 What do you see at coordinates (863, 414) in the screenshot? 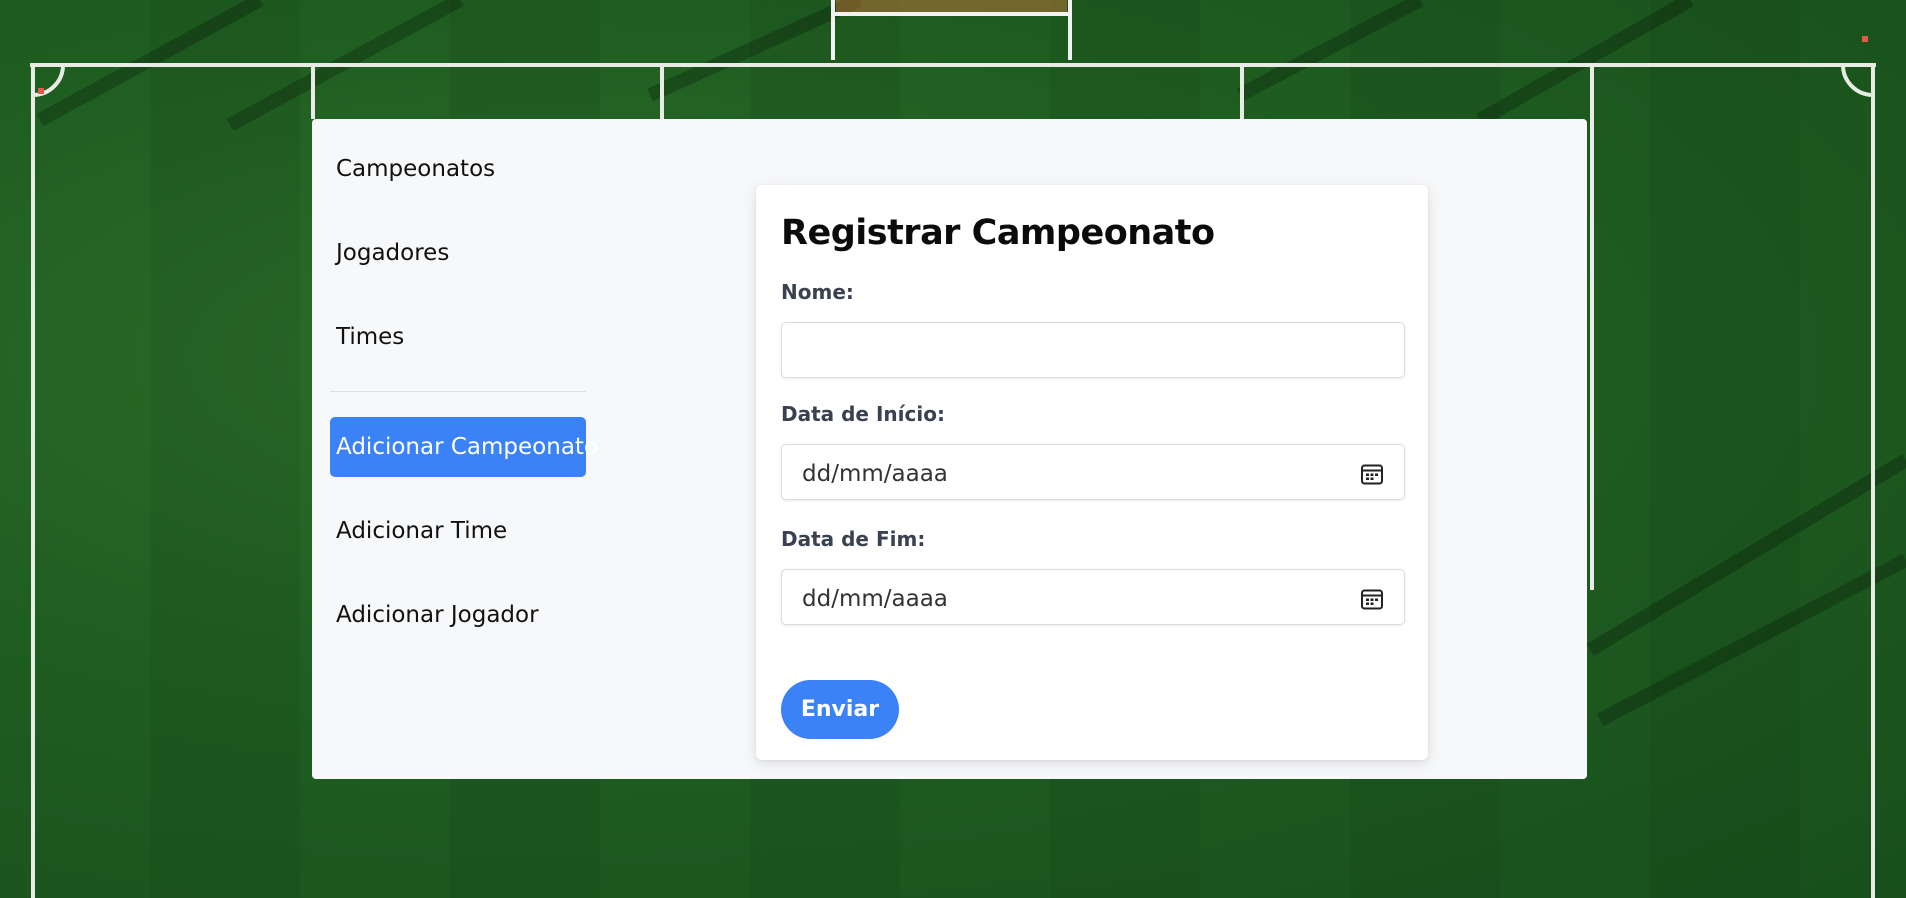
I see `start-date-label: Data de Início:` at bounding box center [863, 414].